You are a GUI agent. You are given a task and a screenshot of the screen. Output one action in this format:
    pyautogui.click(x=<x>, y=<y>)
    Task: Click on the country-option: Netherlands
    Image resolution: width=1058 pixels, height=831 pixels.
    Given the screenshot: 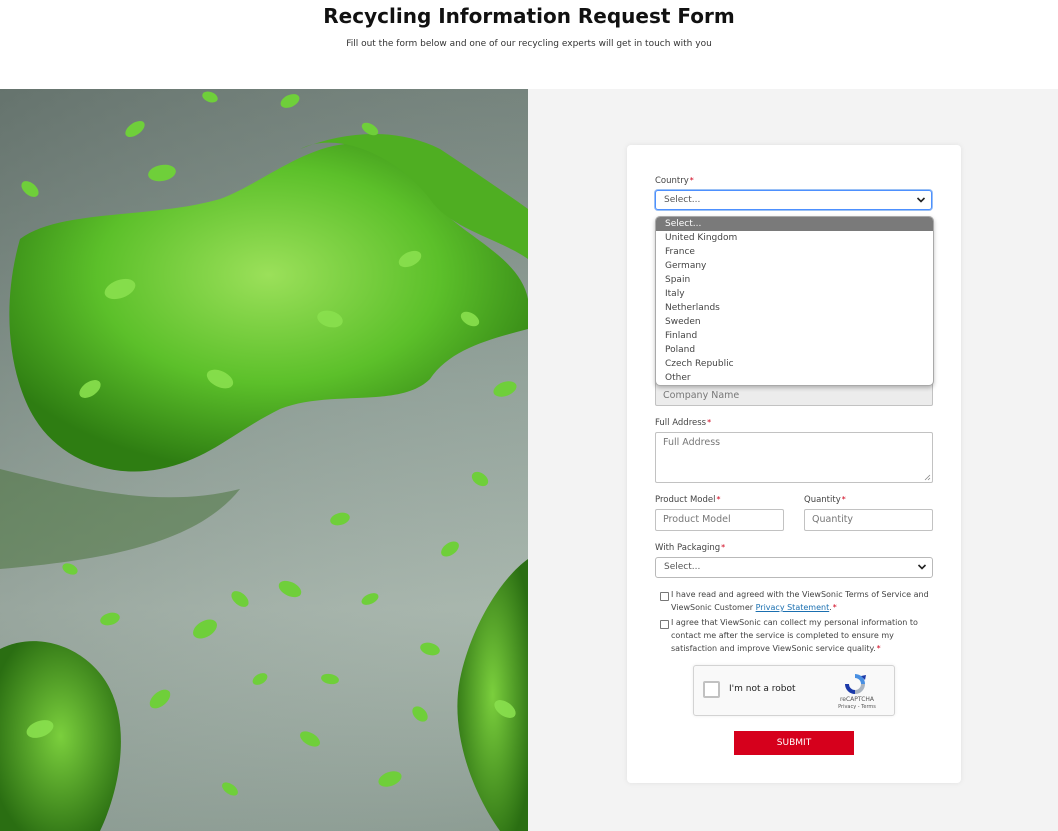 What is the action you would take?
    pyautogui.click(x=794, y=308)
    